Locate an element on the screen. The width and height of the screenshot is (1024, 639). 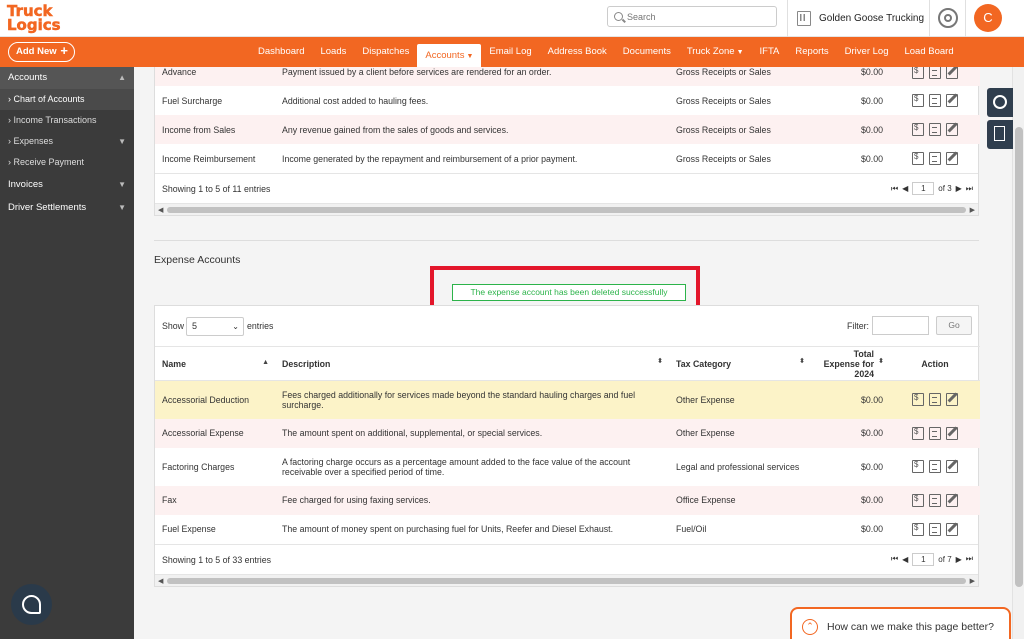
sidebar-item-chart-of-accounts: › Chart of Accounts is located at coordinates (67, 99).